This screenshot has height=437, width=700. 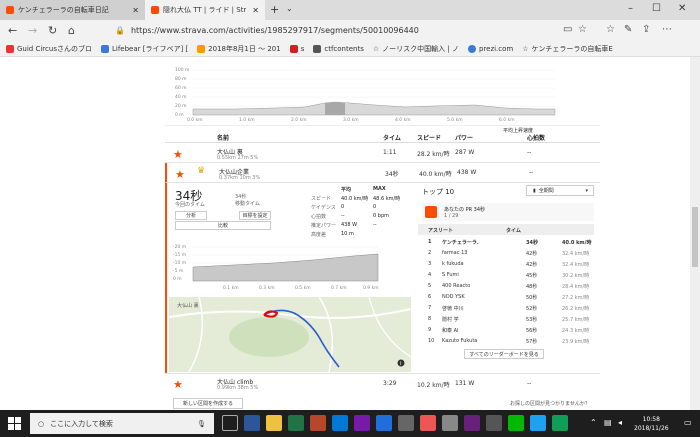 I want to click on strava-favicon-icon, so click(x=155, y=10).